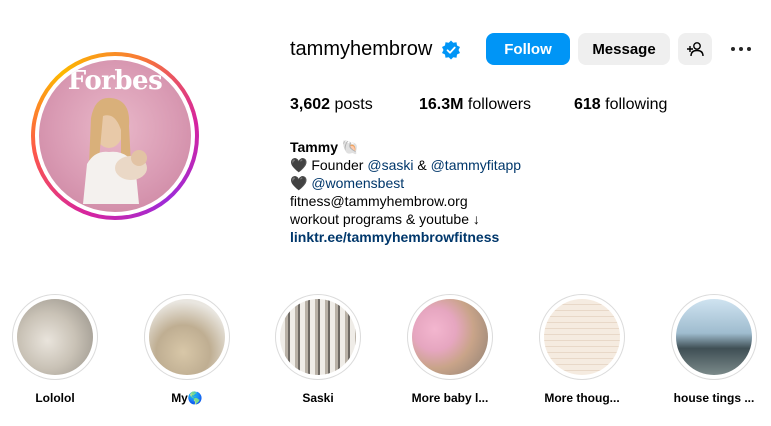 This screenshot has width=771, height=426. Describe the element at coordinates (499, 104) in the screenshot. I see `followers-label: followers` at that location.